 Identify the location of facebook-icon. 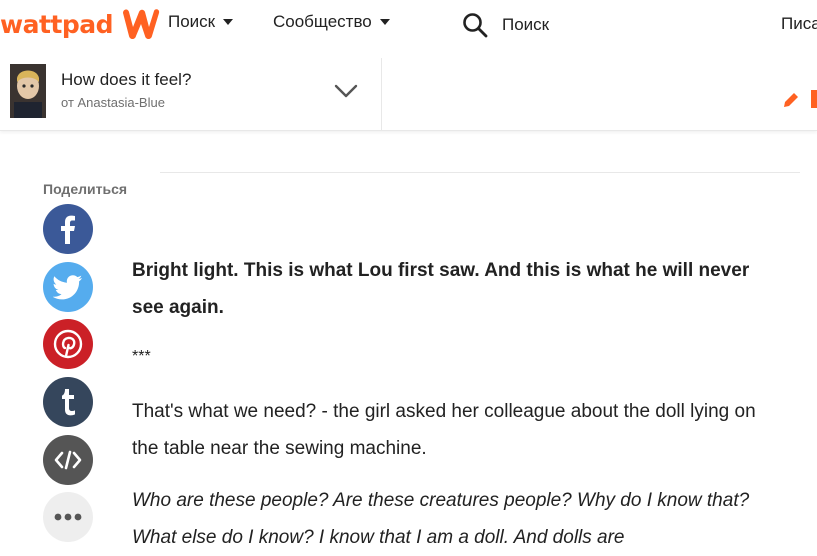
(68, 229).